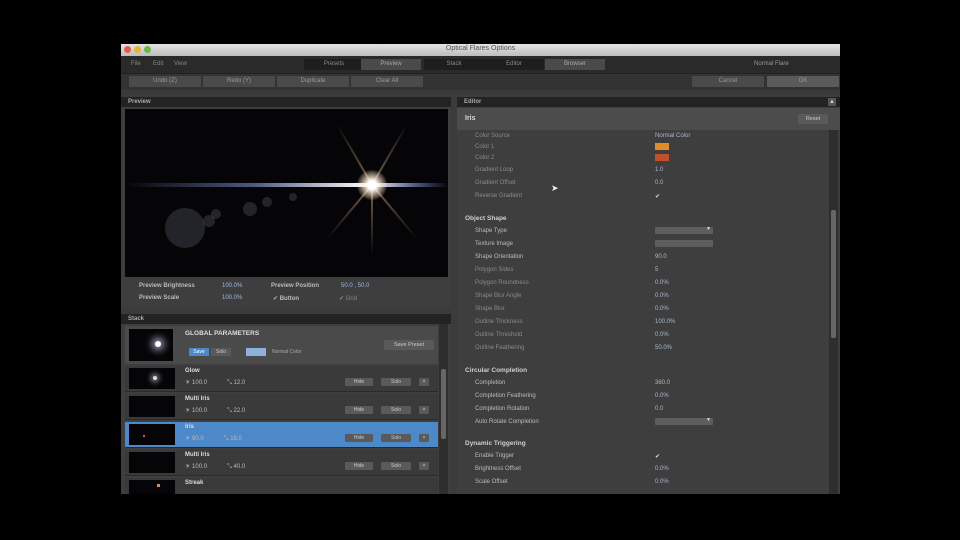 The image size is (960, 540). What do you see at coordinates (240, 411) in the screenshot?
I see `scale-value: 22.0` at bounding box center [240, 411].